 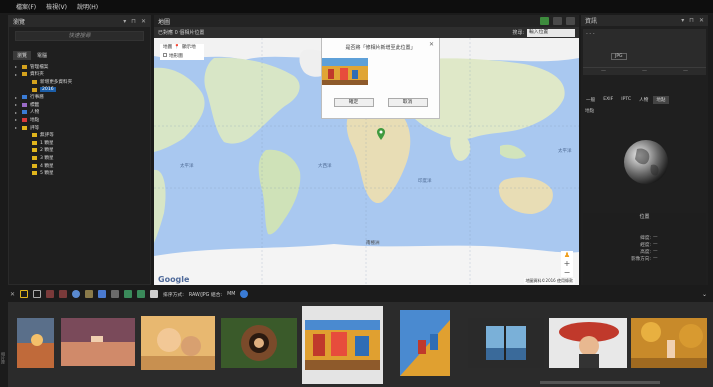 What do you see at coordinates (645, 252) in the screenshot?
I see `altitude-label: 高度:` at bounding box center [645, 252].